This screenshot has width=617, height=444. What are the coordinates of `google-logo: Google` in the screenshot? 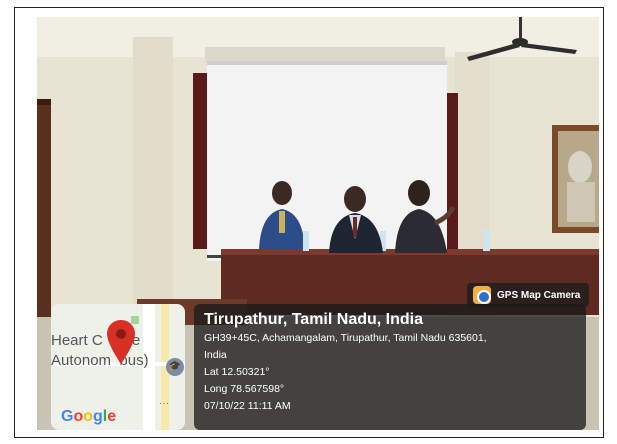 It's located at (89, 416).